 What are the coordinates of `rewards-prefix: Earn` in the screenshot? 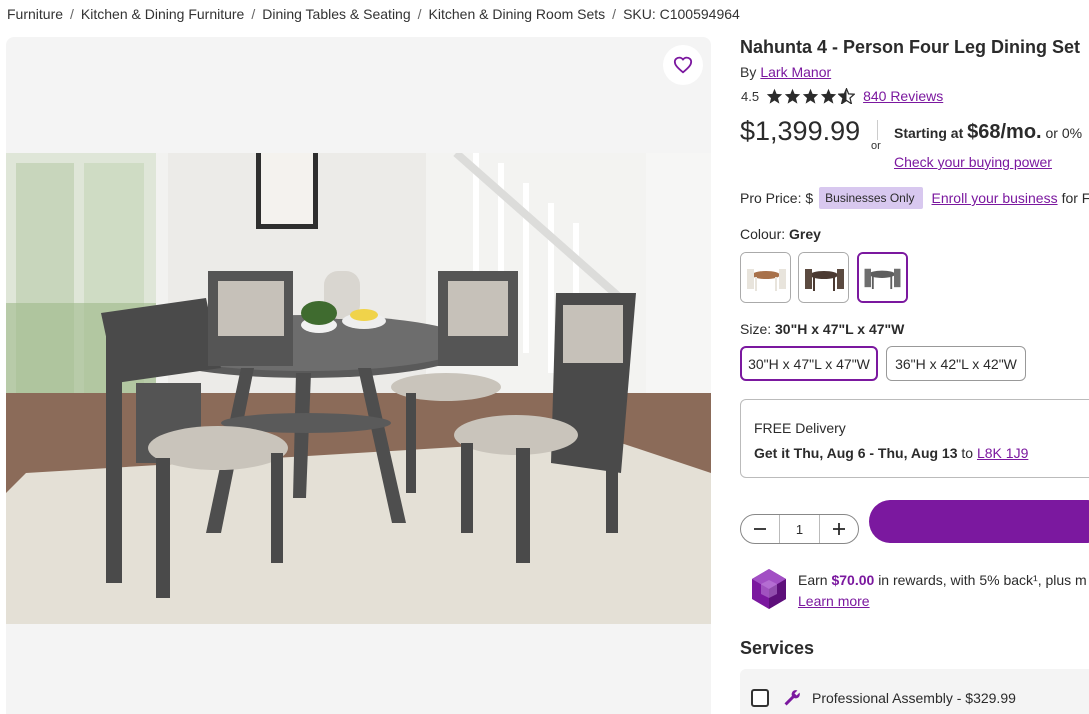 It's located at (813, 580).